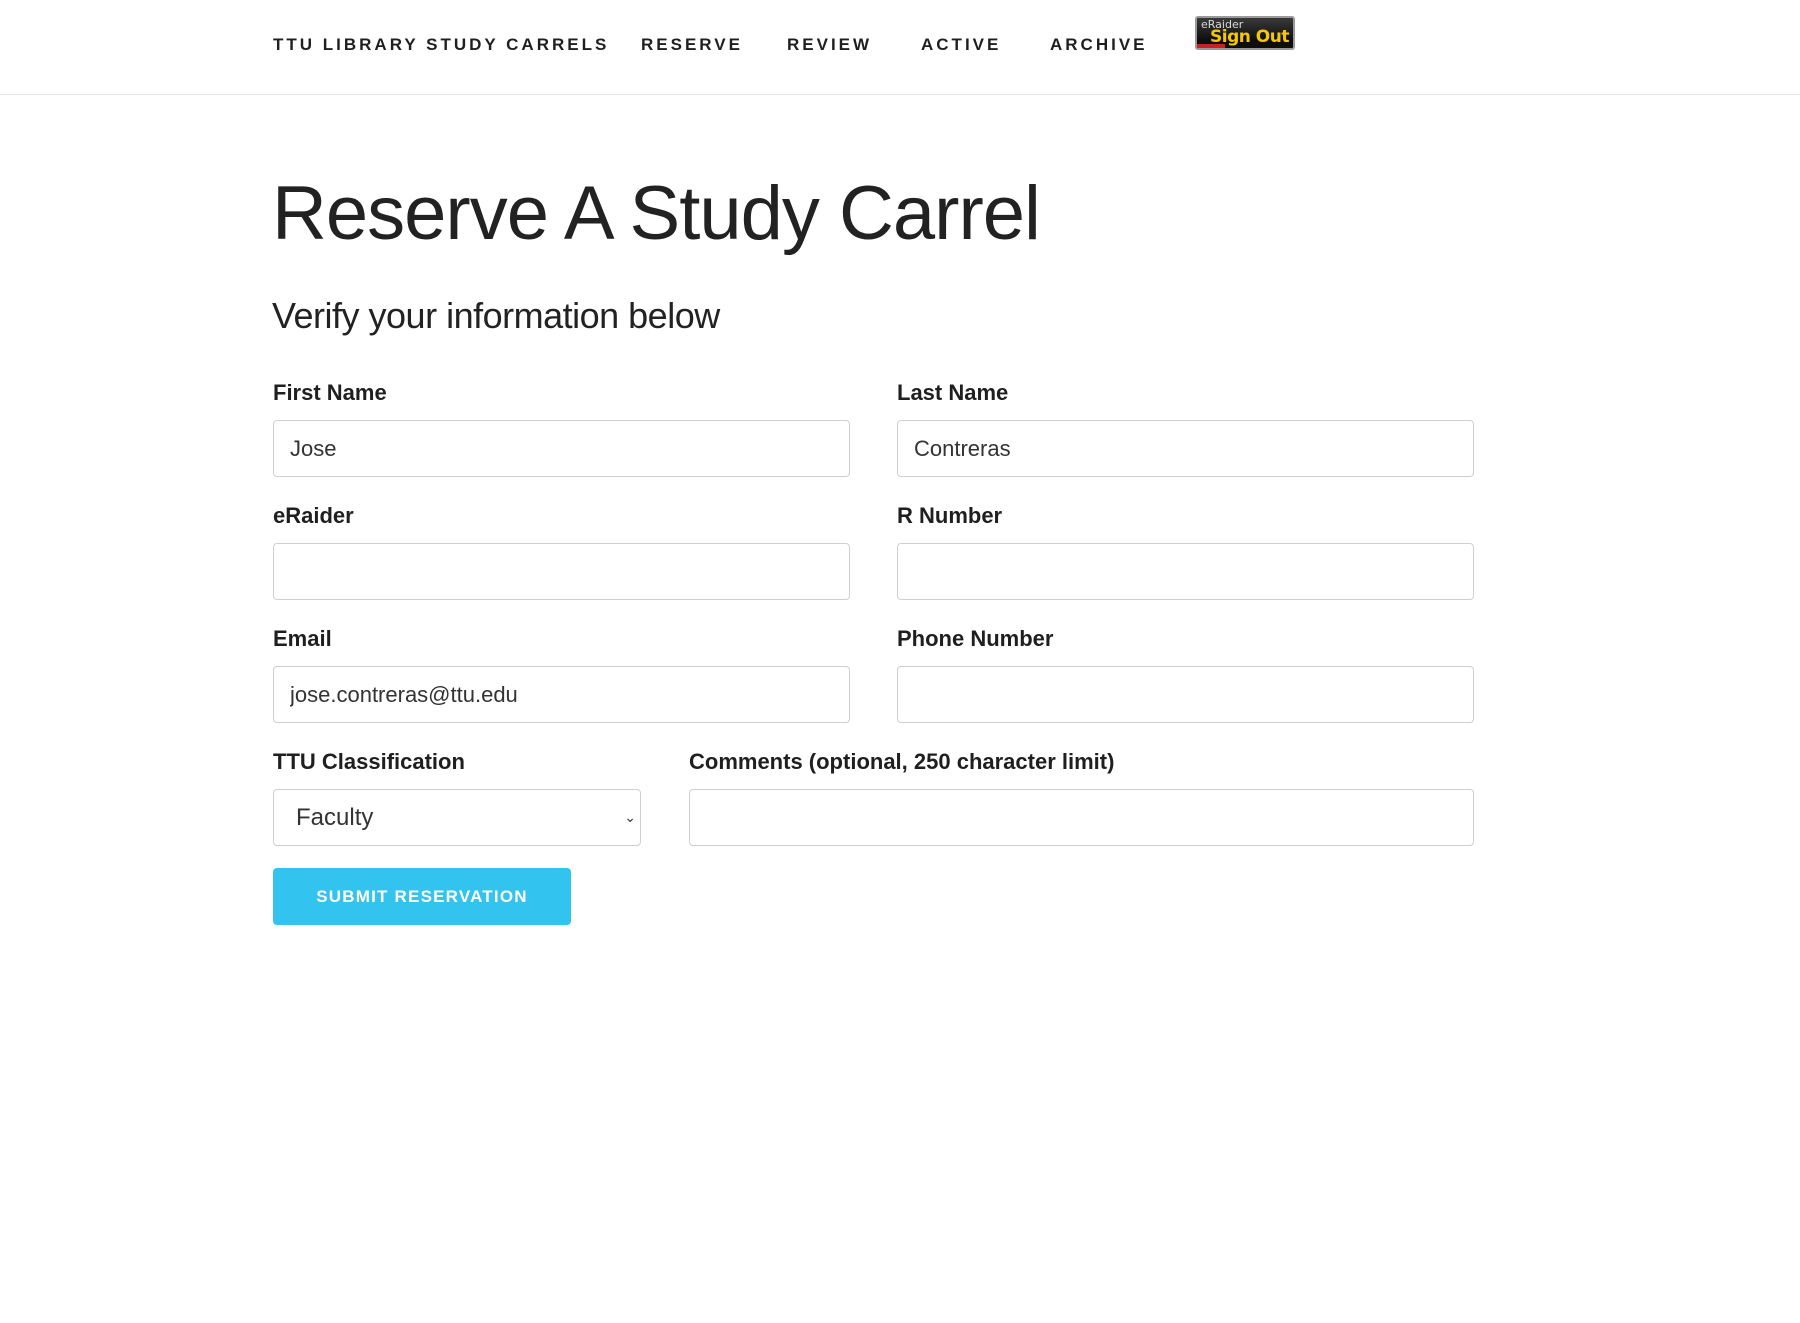  What do you see at coordinates (441, 45) in the screenshot?
I see `nav-brand-link: TTU LIBRARY STUDY CARRELS` at bounding box center [441, 45].